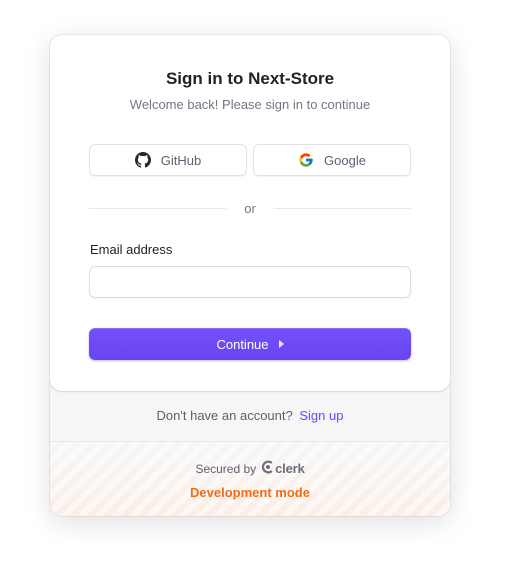  I want to click on development-footer: Secured by clerk Development mode, so click(250, 478).